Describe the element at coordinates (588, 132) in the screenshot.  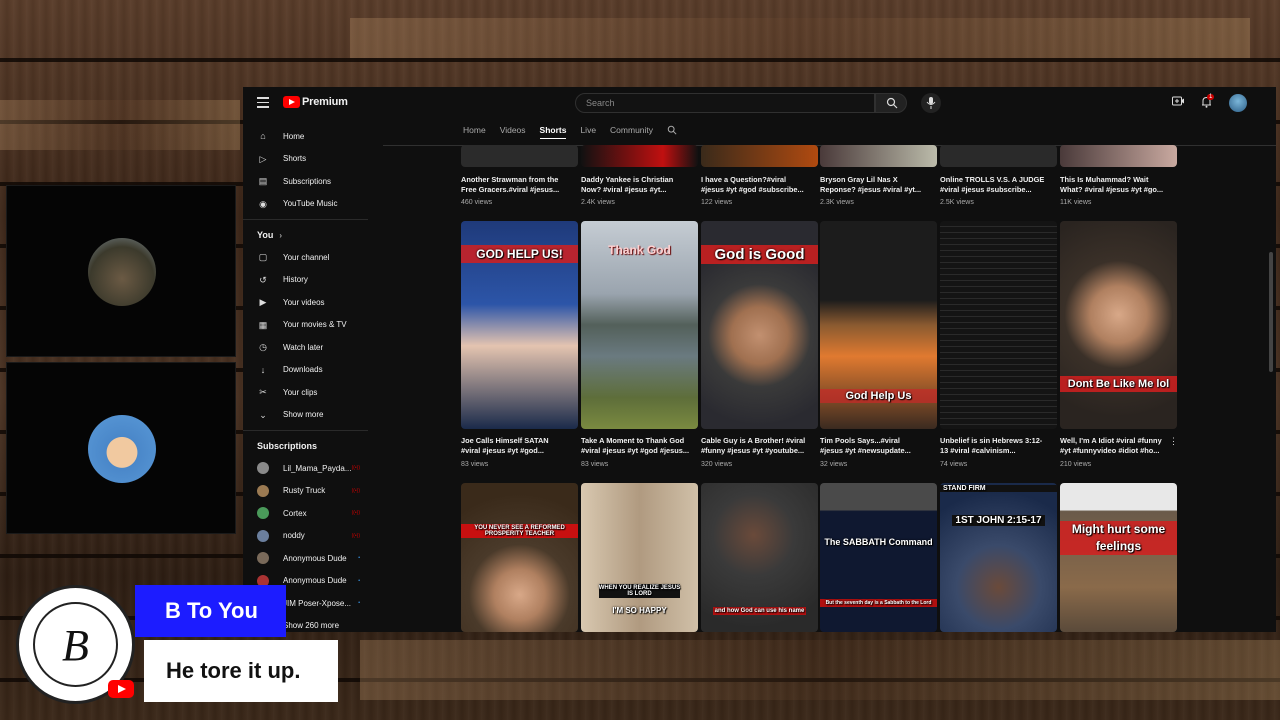
I see `tab-live: Live` at that location.